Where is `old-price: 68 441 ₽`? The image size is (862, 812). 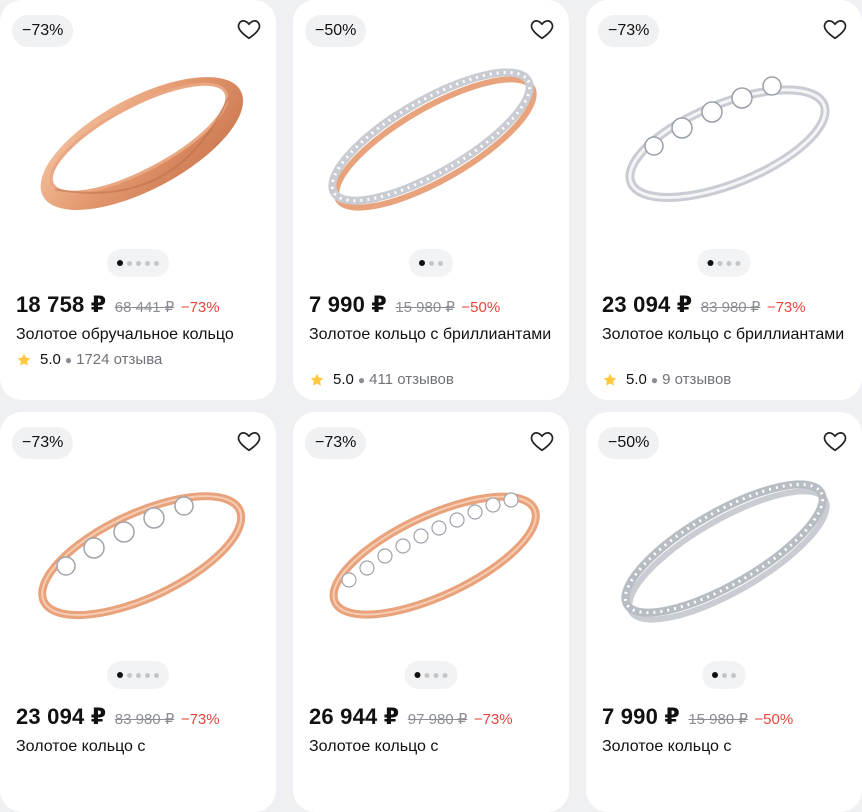 old-price: 68 441 ₽ is located at coordinates (144, 307).